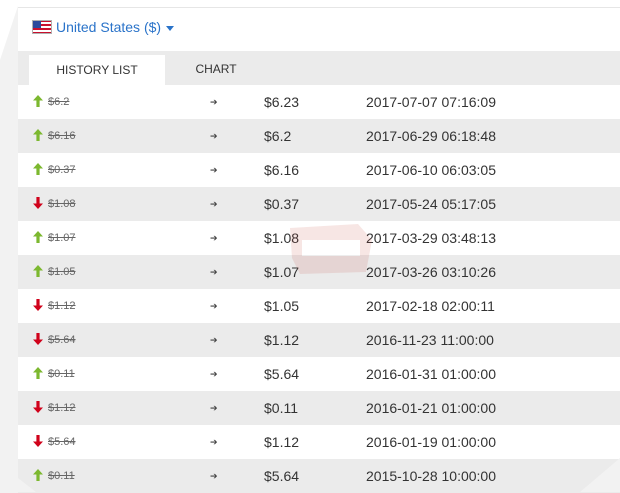 The height and width of the screenshot is (493, 620). Describe the element at coordinates (278, 136) in the screenshot. I see `new-price: $6.2` at that location.